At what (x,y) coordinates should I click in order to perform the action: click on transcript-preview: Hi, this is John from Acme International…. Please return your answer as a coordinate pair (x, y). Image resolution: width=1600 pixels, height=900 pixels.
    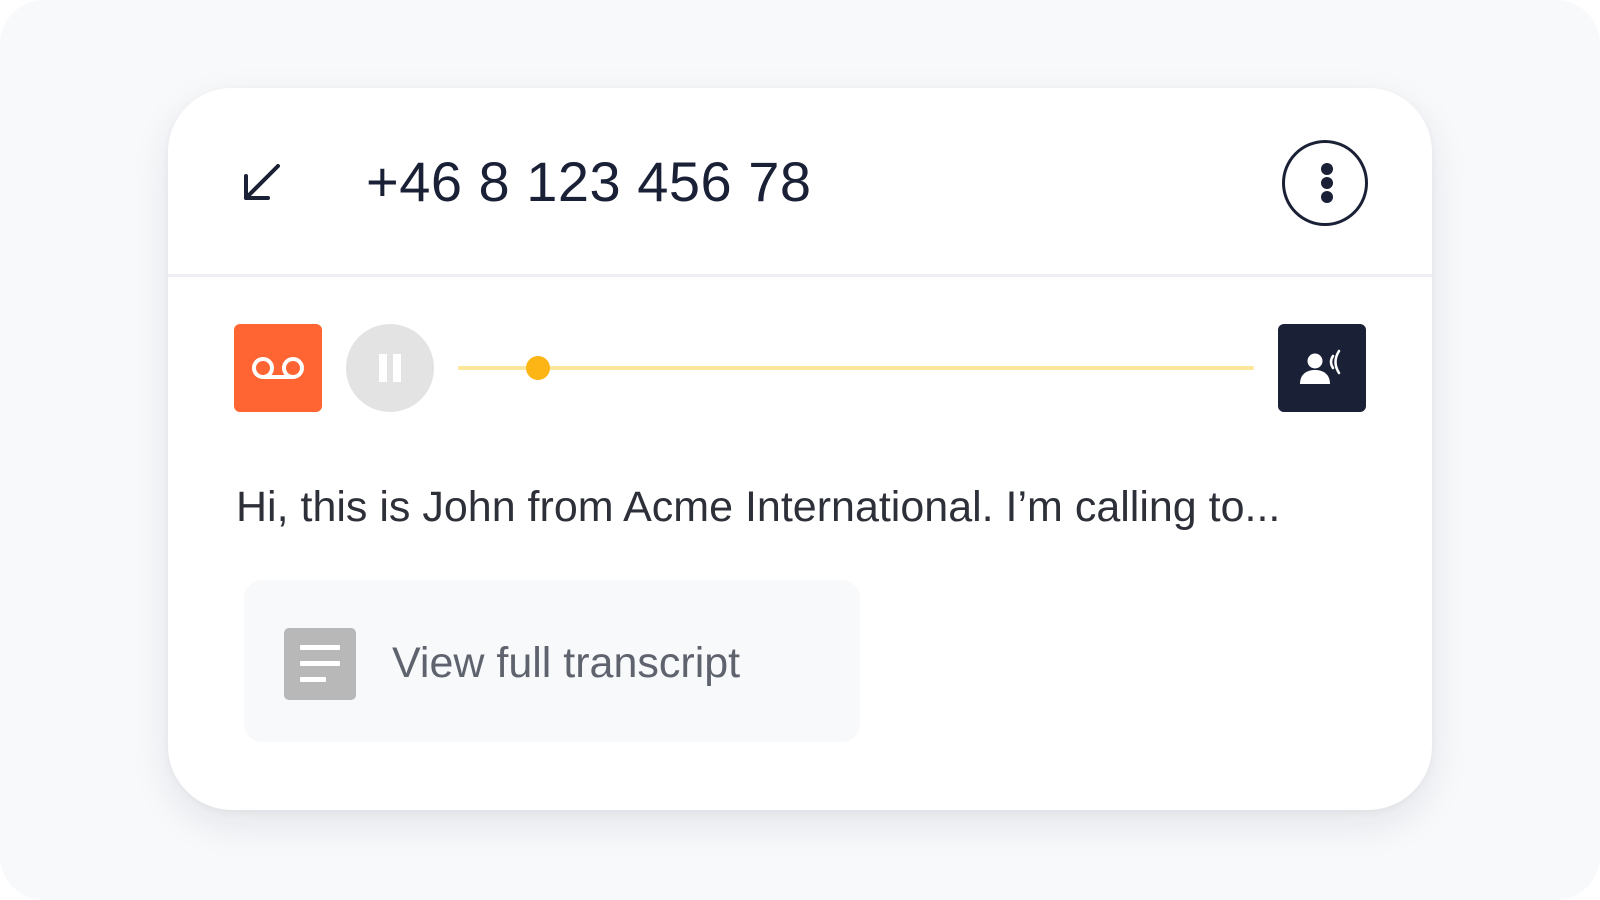
    Looking at the image, I should click on (758, 507).